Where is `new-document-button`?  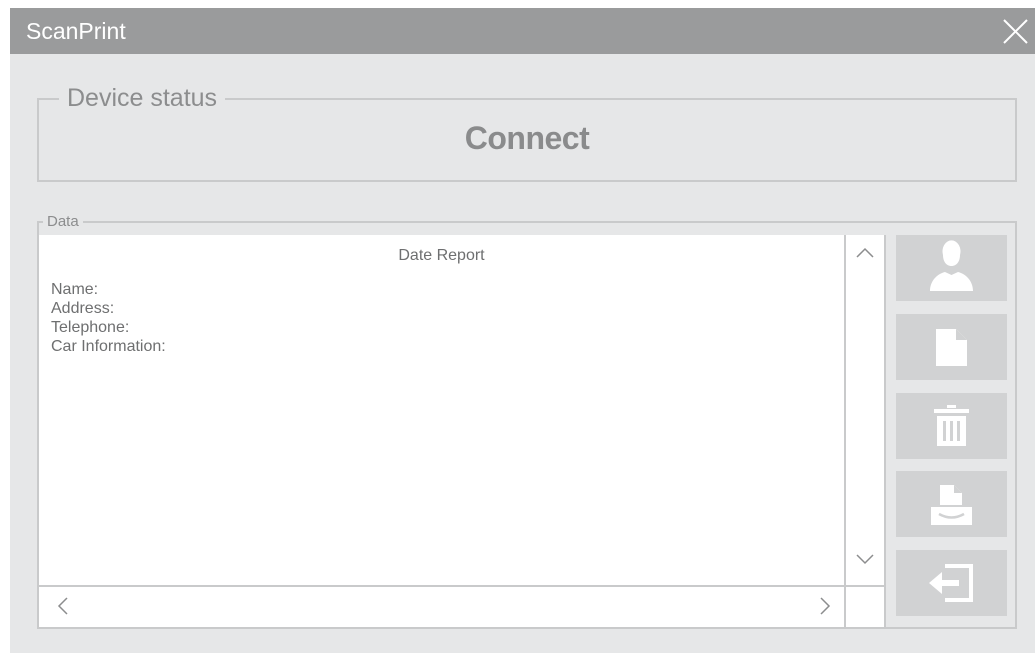
new-document-button is located at coordinates (951, 347).